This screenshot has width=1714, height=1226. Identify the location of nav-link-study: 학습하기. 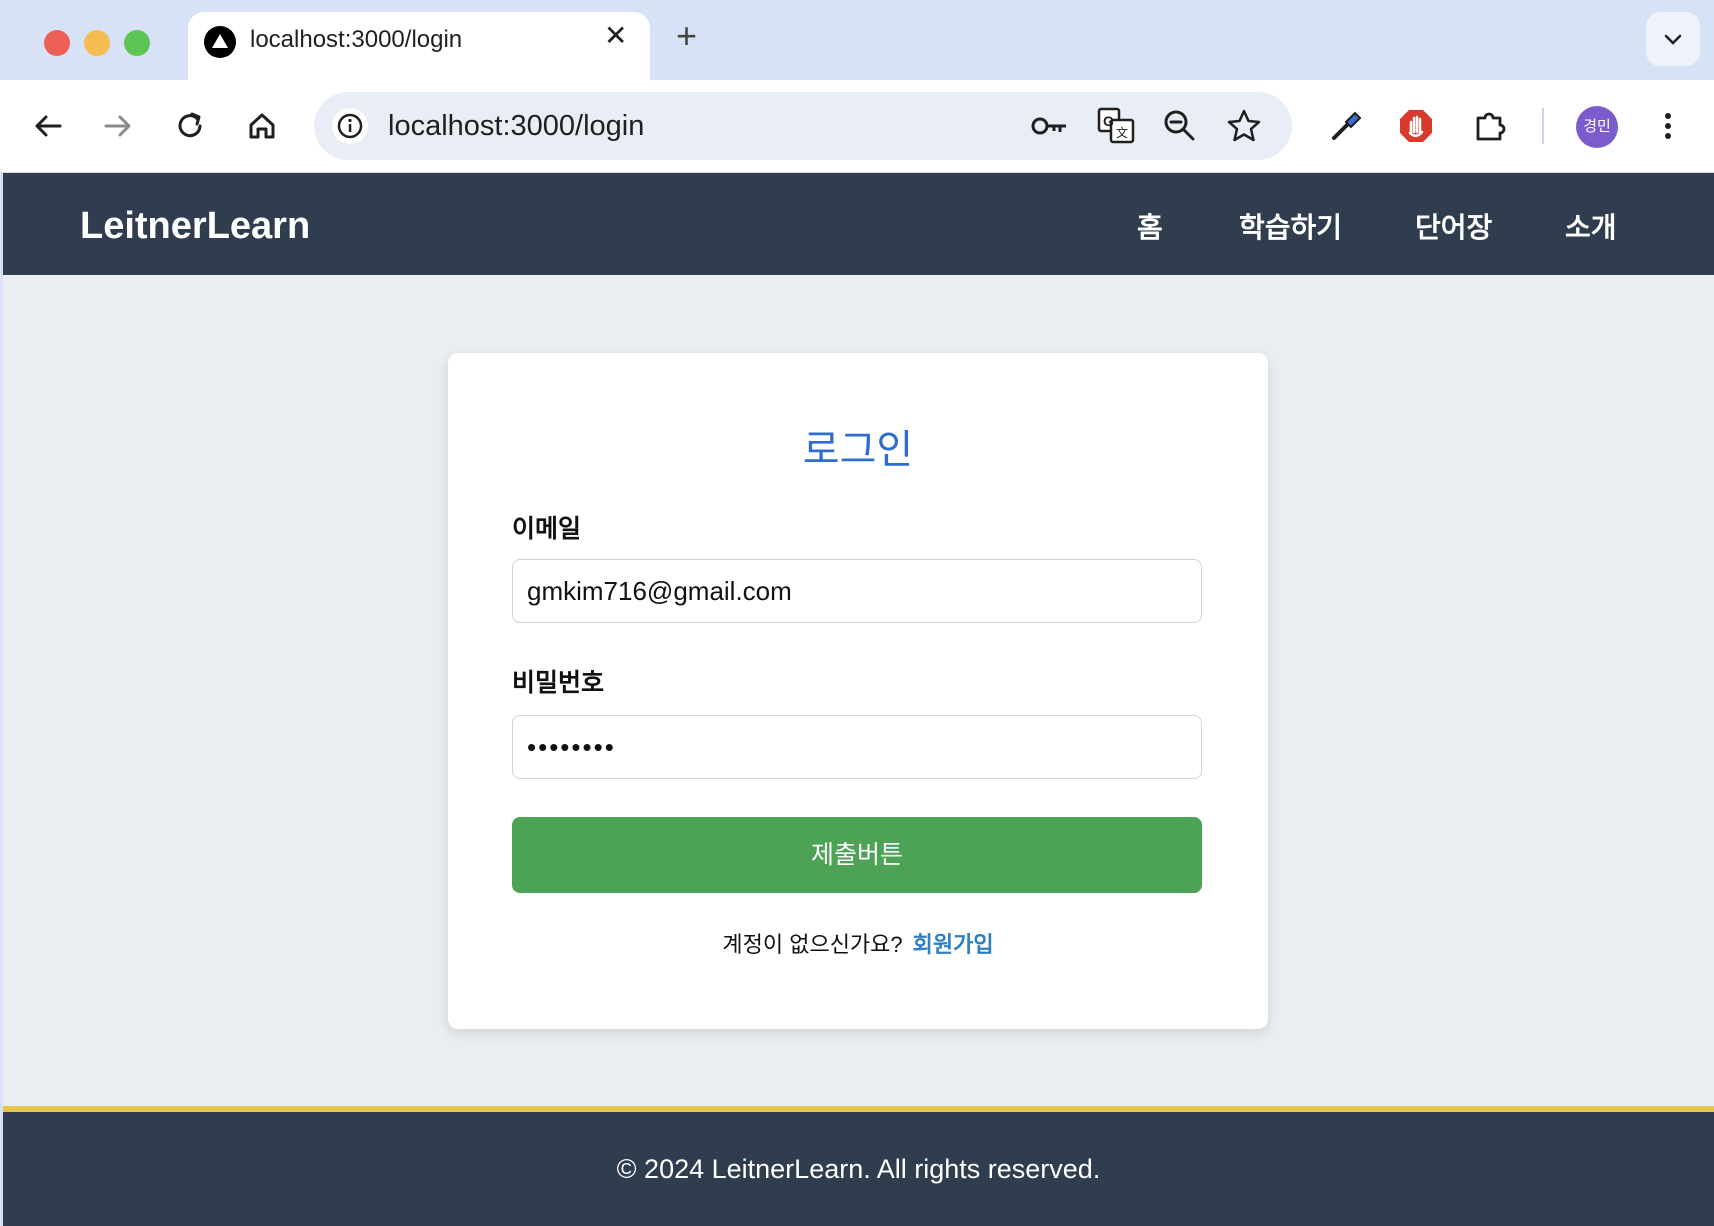
(1290, 226).